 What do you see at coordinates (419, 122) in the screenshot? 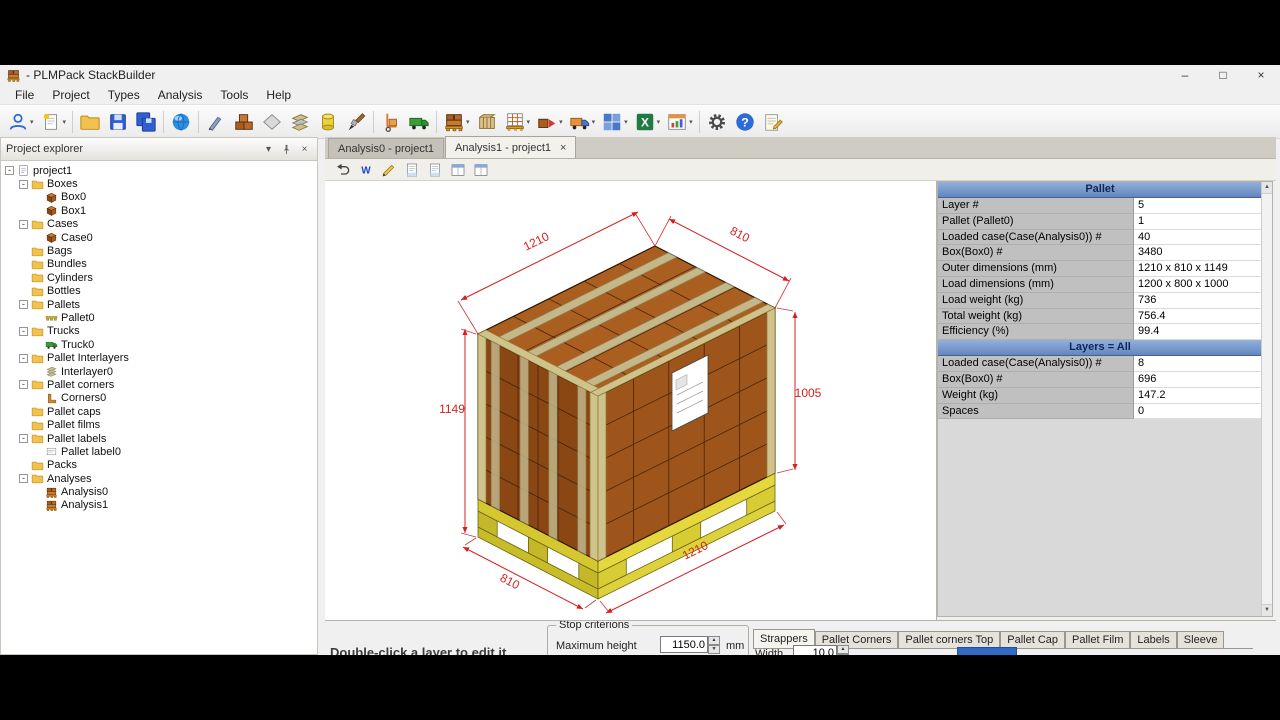
I see `truck-button` at bounding box center [419, 122].